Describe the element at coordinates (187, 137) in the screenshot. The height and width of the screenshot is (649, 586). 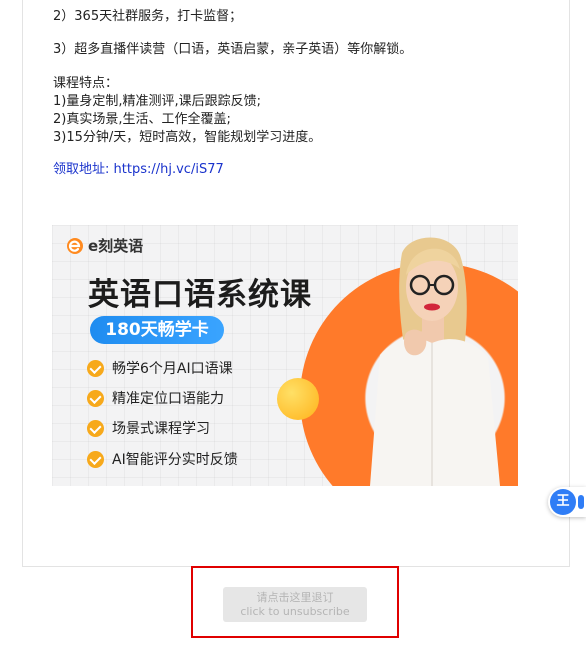
I see `body-line-feature-3: 3)15分钟/天，短时高效，智能规划学习进度。` at that location.